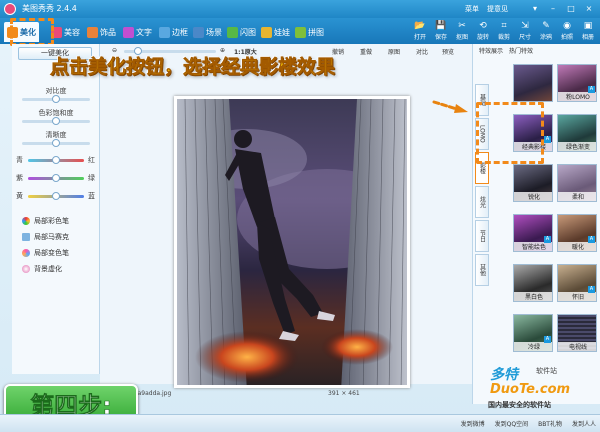 The width and height of the screenshot is (600, 432). Describe the element at coordinates (19, 160) in the screenshot. I see `cyan-label: 青` at that location.